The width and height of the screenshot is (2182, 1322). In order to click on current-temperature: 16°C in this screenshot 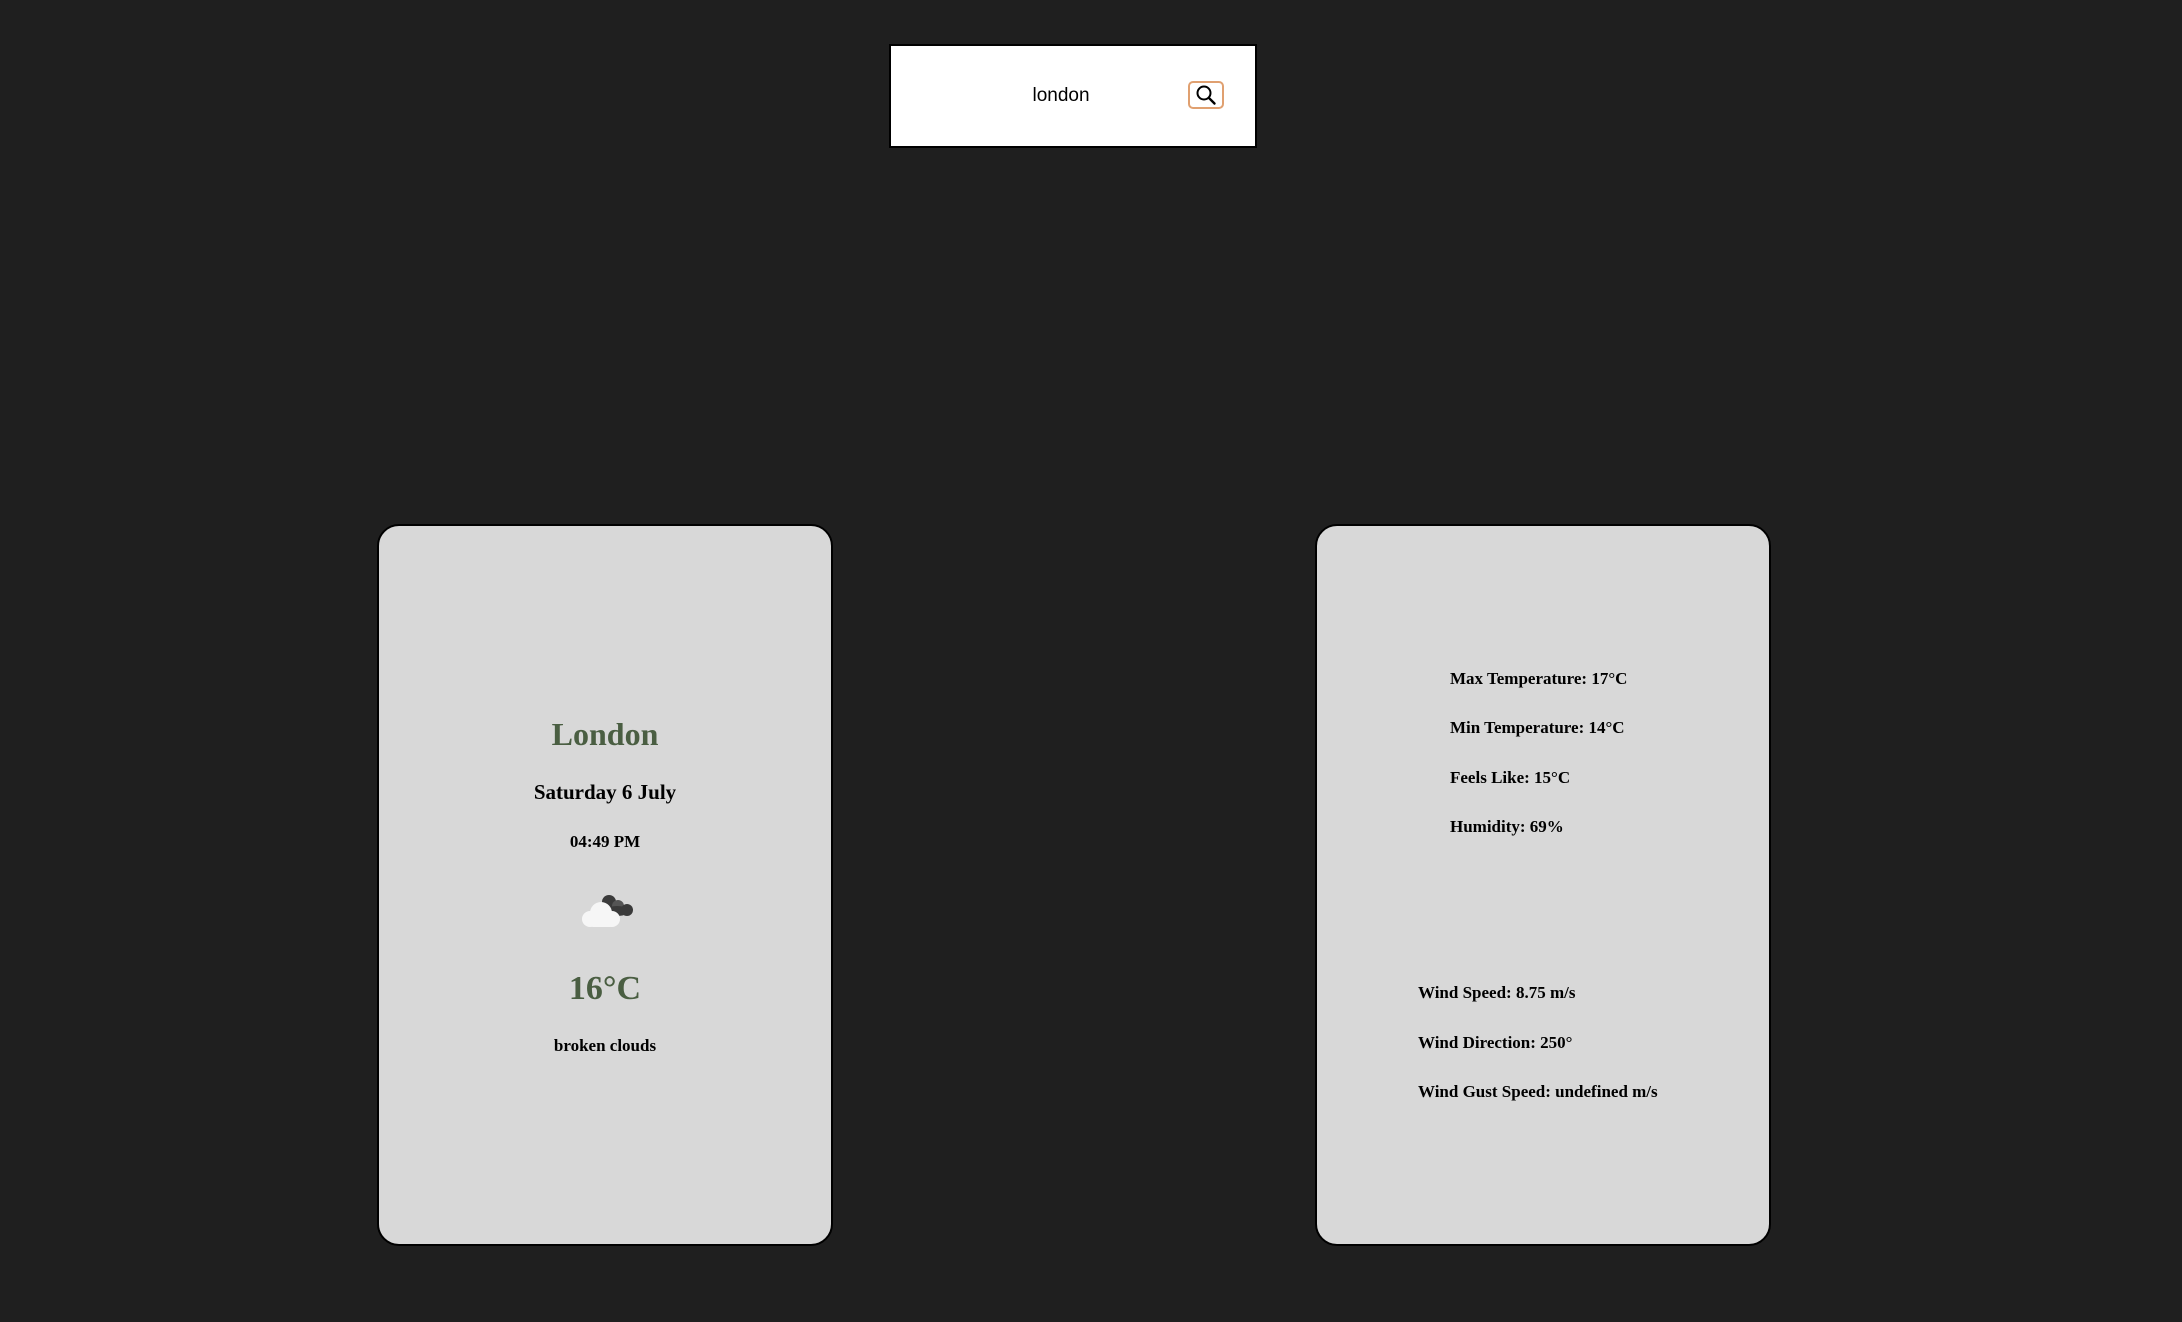, I will do `click(605, 988)`.